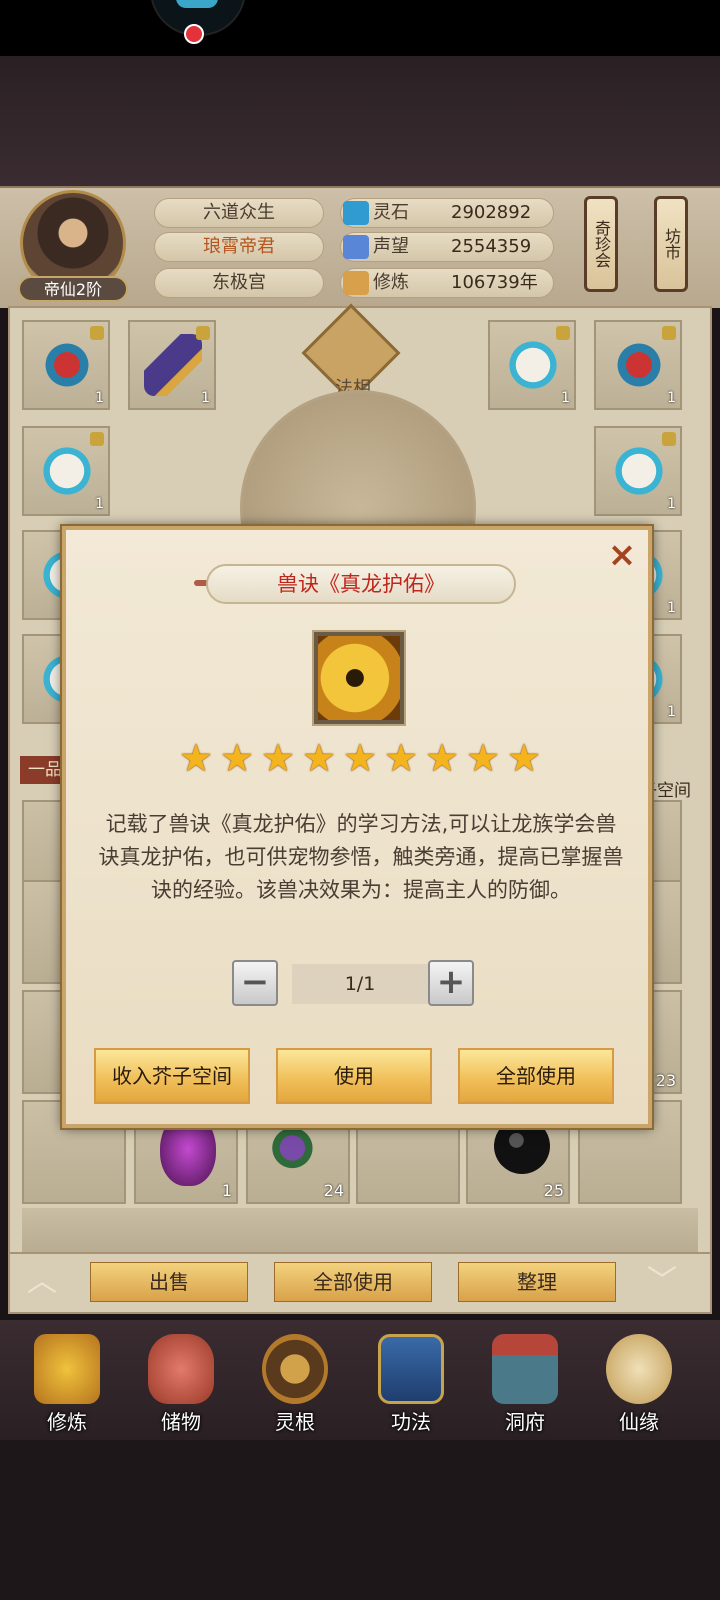 The width and height of the screenshot is (720, 1600). I want to click on nav-cave: 洞府, so click(525, 1383).